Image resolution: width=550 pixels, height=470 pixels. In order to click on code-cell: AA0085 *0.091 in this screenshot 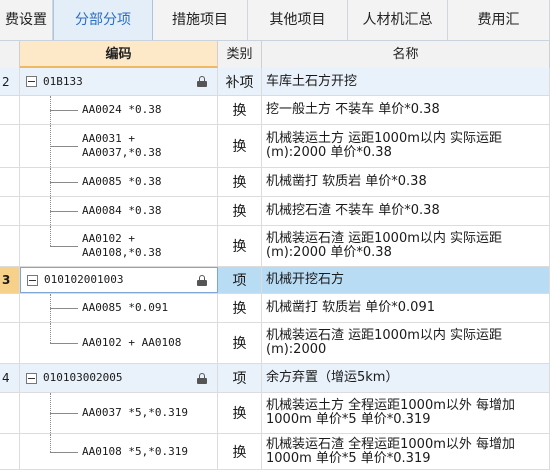, I will do `click(119, 308)`.